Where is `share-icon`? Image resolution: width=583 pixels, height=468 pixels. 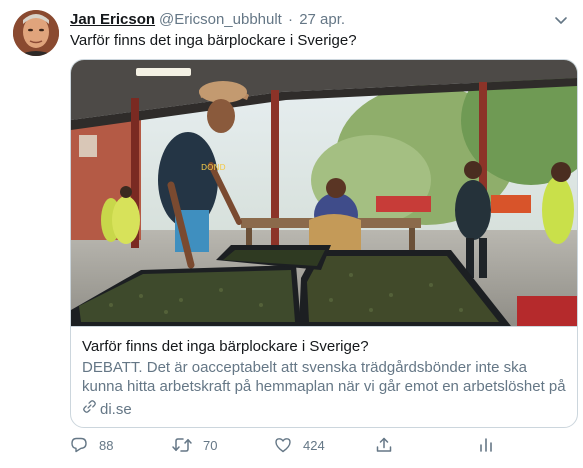
share-icon is located at coordinates (384, 445).